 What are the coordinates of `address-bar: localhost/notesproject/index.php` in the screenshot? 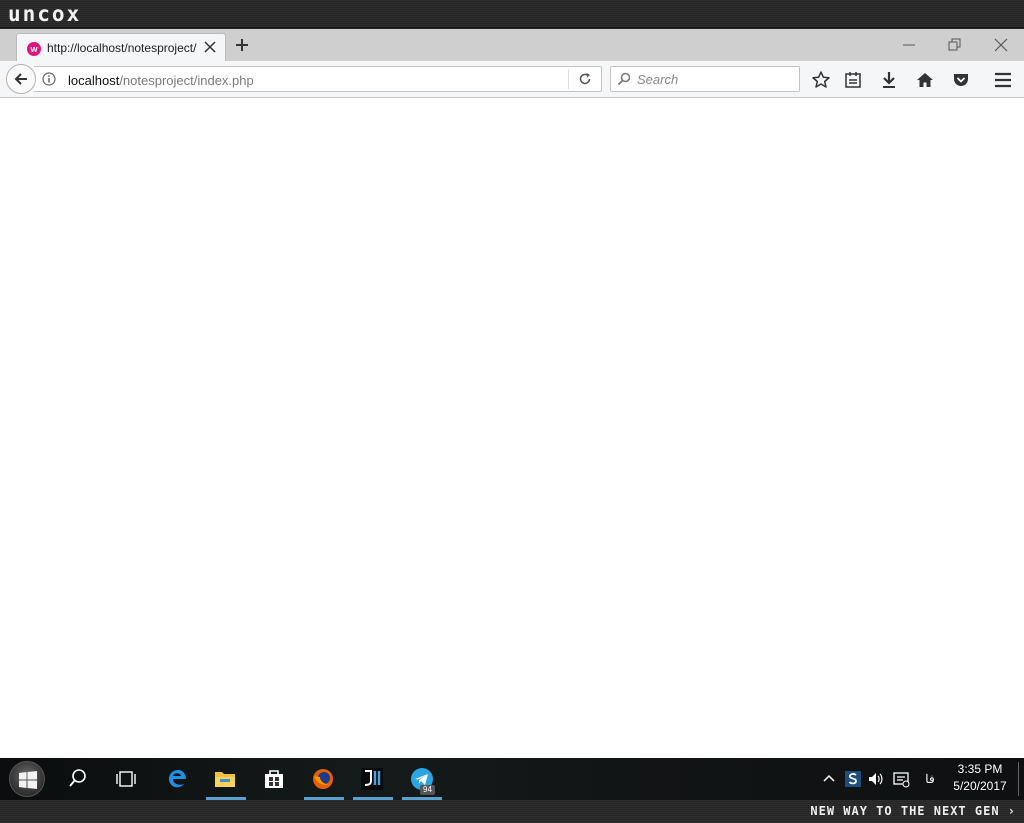 It's located at (318, 79).